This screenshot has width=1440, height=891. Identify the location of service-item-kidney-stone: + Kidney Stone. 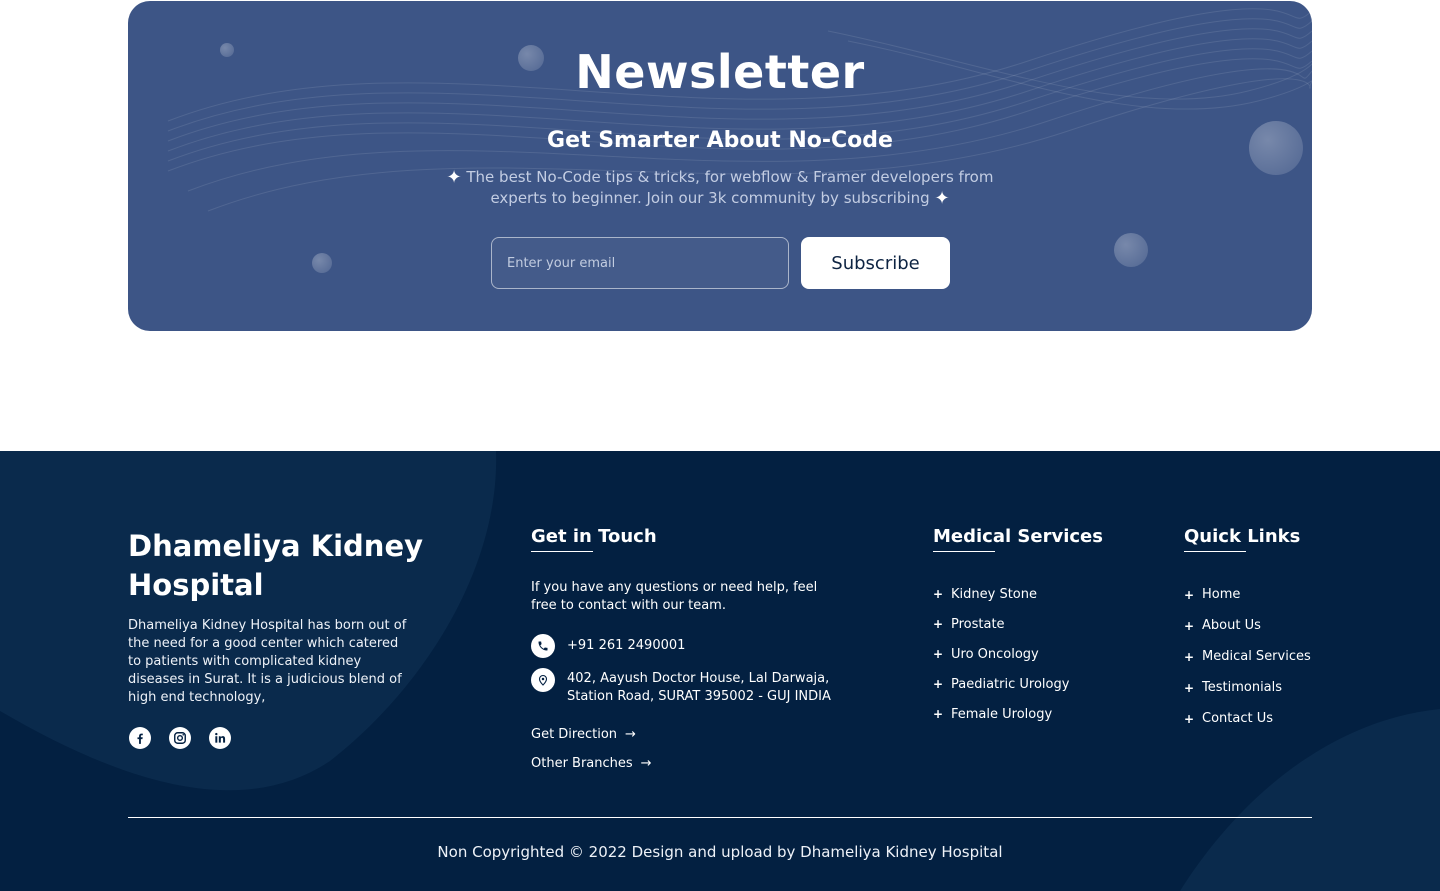
(1001, 594).